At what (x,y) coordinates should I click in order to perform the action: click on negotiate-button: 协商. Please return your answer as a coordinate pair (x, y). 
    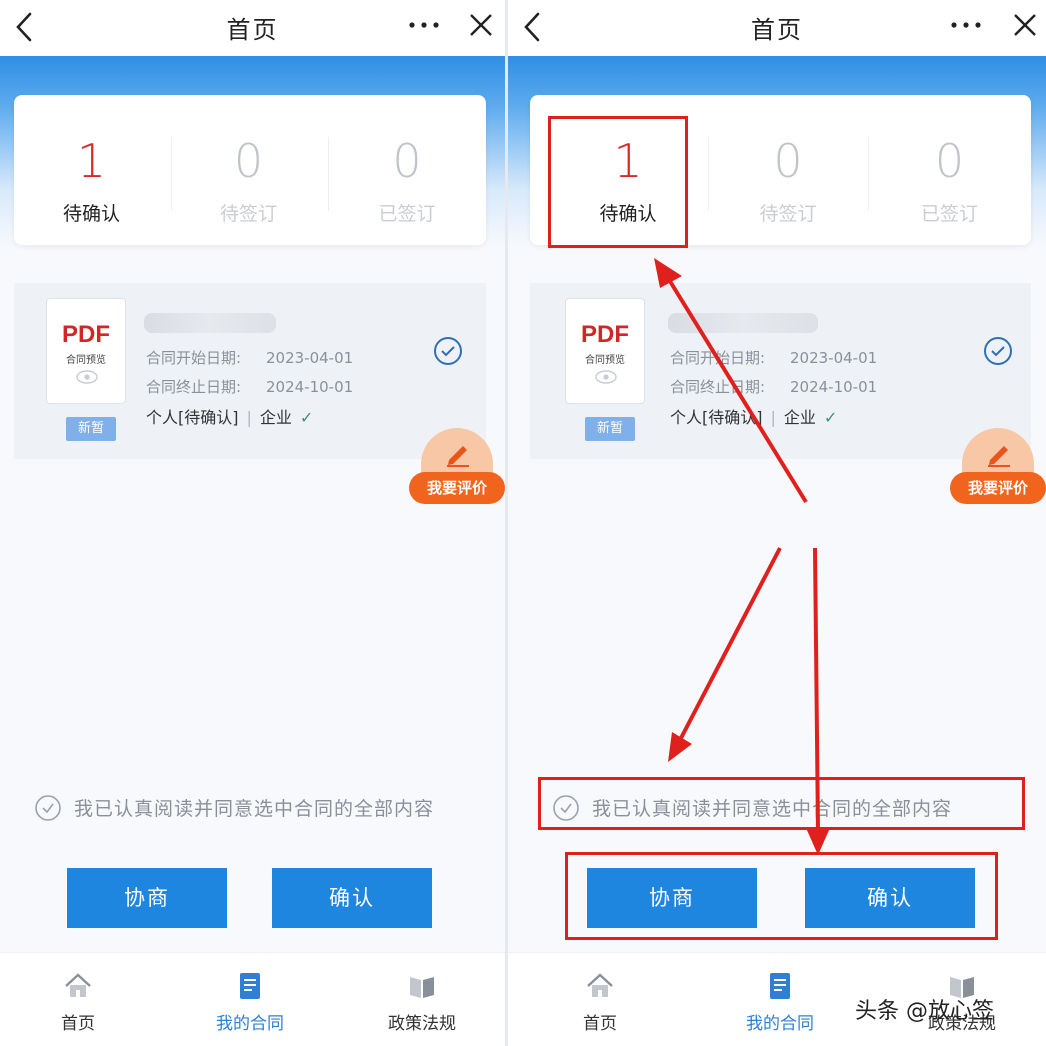
    Looking at the image, I should click on (147, 898).